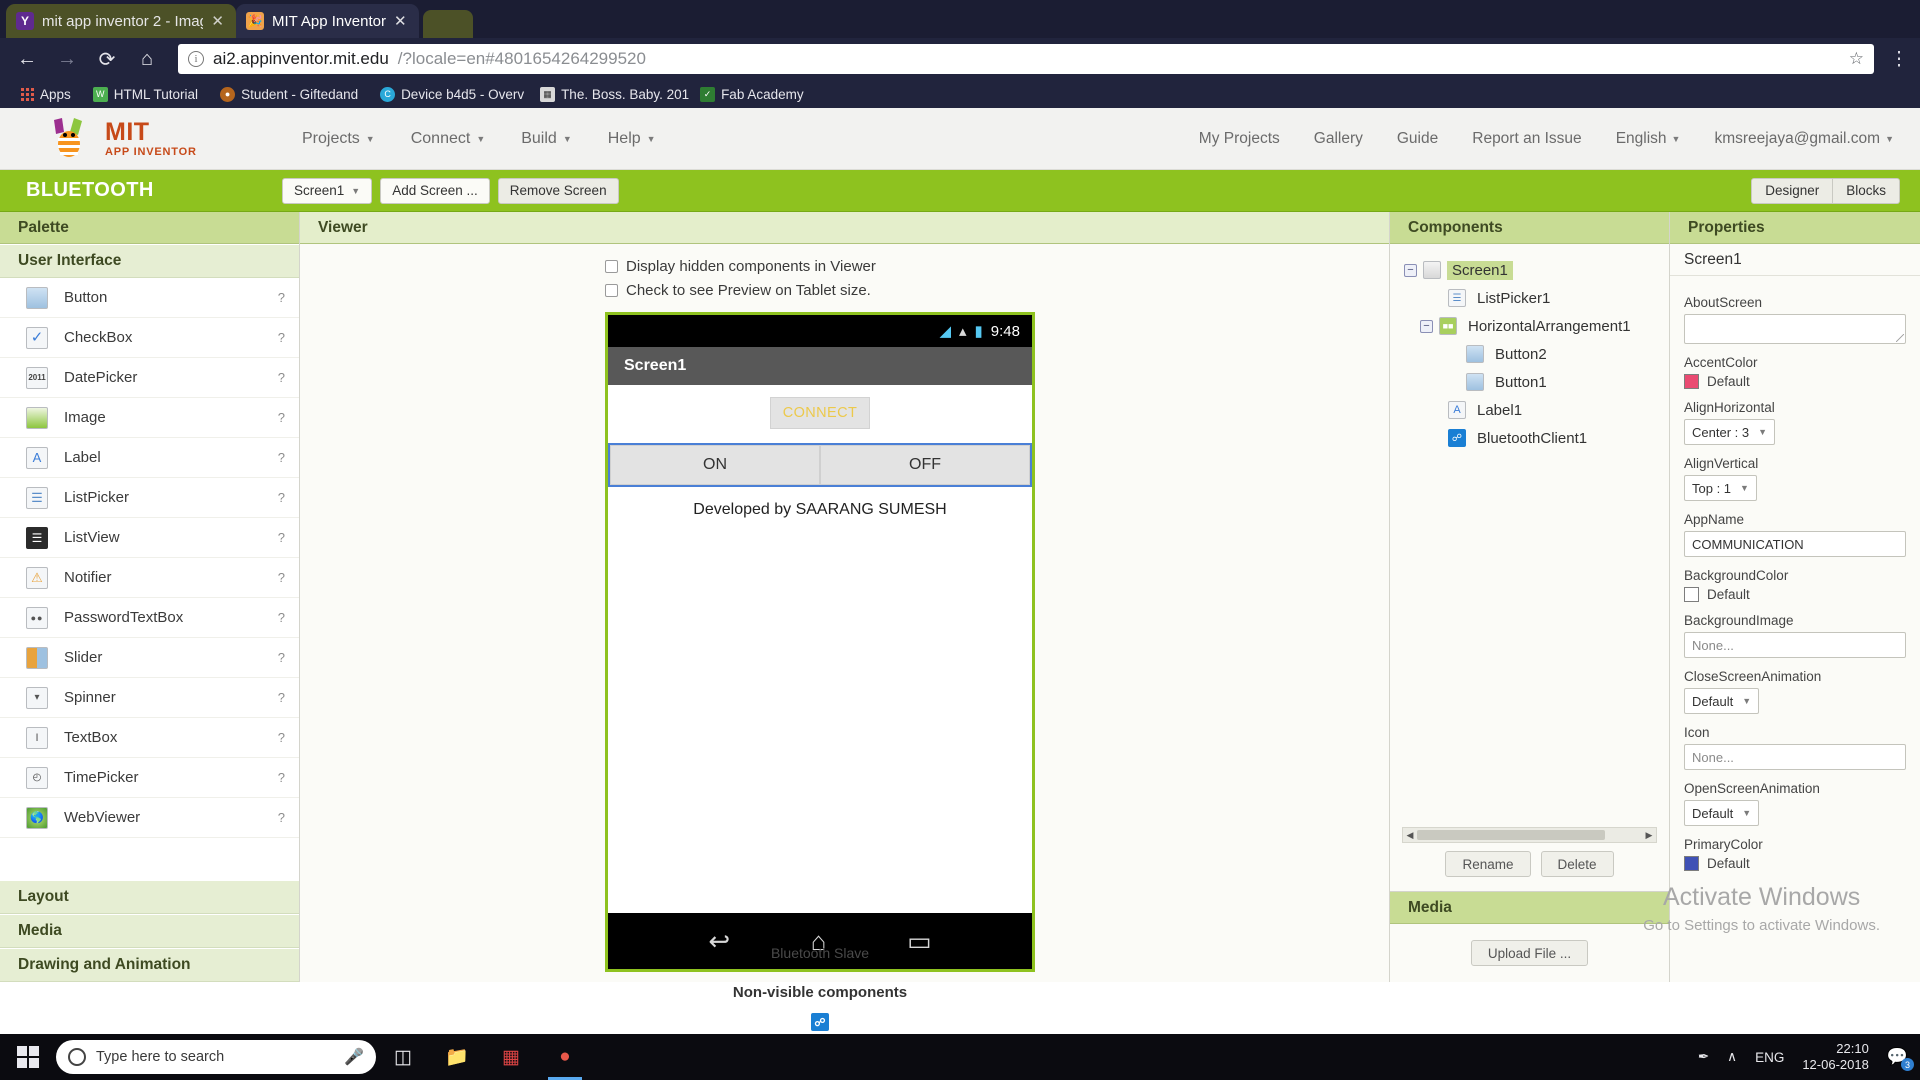 This screenshot has width=1920, height=1080. I want to click on bookmark-star-icon: ☆, so click(1856, 59).